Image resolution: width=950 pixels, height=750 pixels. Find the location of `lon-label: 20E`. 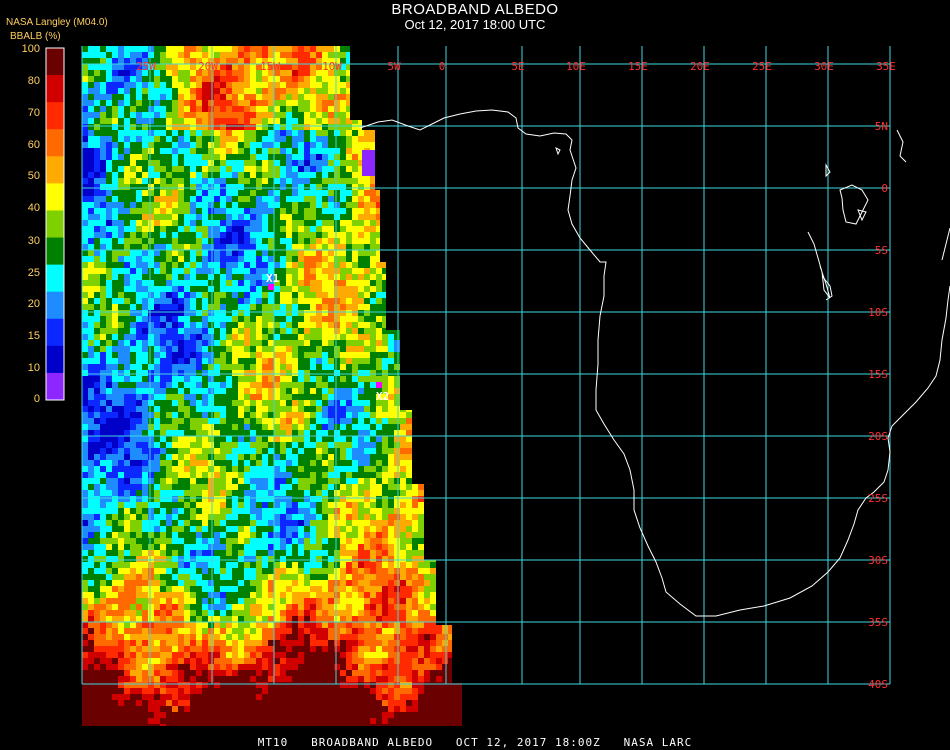

lon-label: 20E is located at coordinates (700, 66).